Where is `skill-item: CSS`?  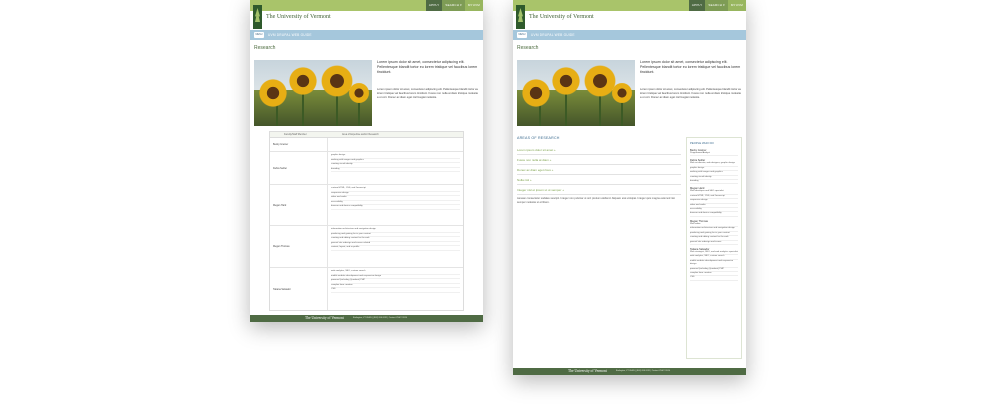 skill-item: CSS is located at coordinates (395, 290).